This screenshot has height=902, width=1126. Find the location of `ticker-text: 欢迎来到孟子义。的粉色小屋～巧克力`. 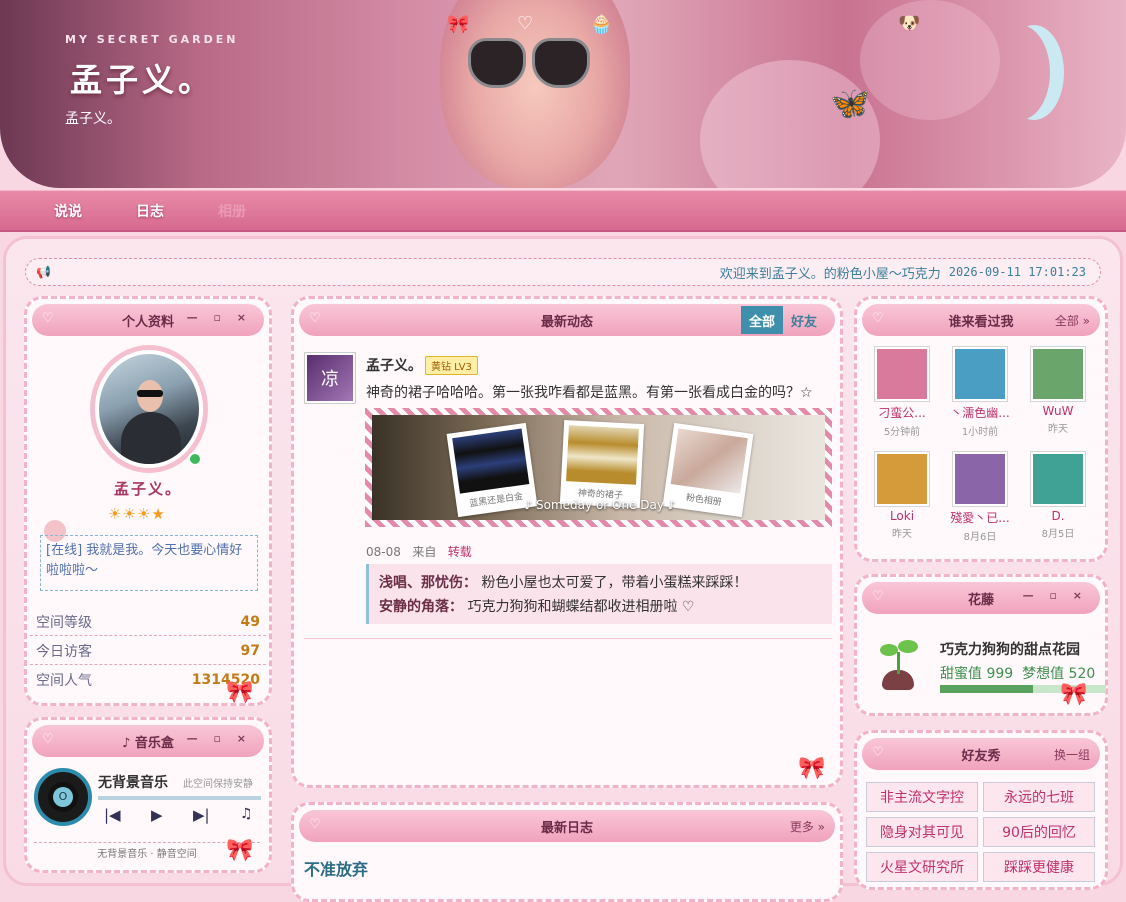

ticker-text: 欢迎来到孟子义。的粉色小屋～巧克力 is located at coordinates (830, 274).